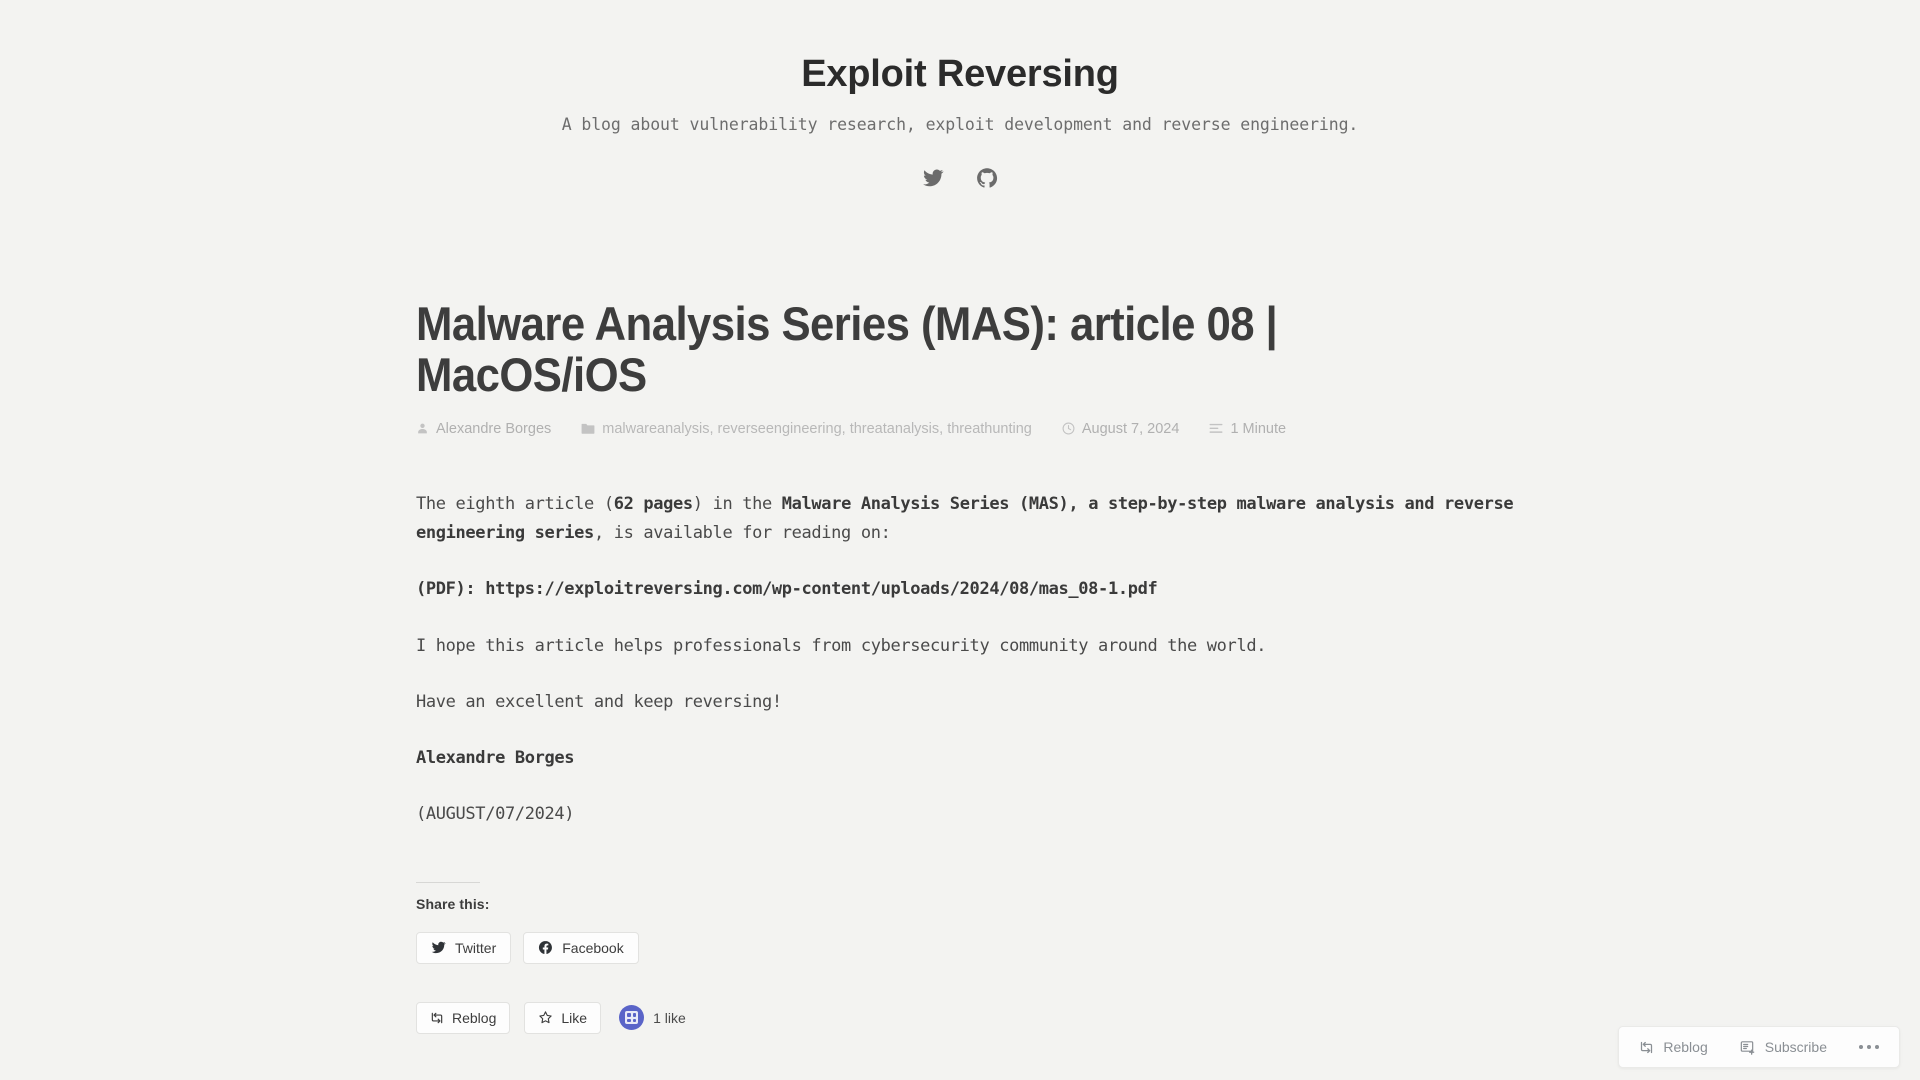 This screenshot has width=1920, height=1080. What do you see at coordinates (972, 1017) in the screenshot?
I see `post-actions: Reblog Like 1 like` at bounding box center [972, 1017].